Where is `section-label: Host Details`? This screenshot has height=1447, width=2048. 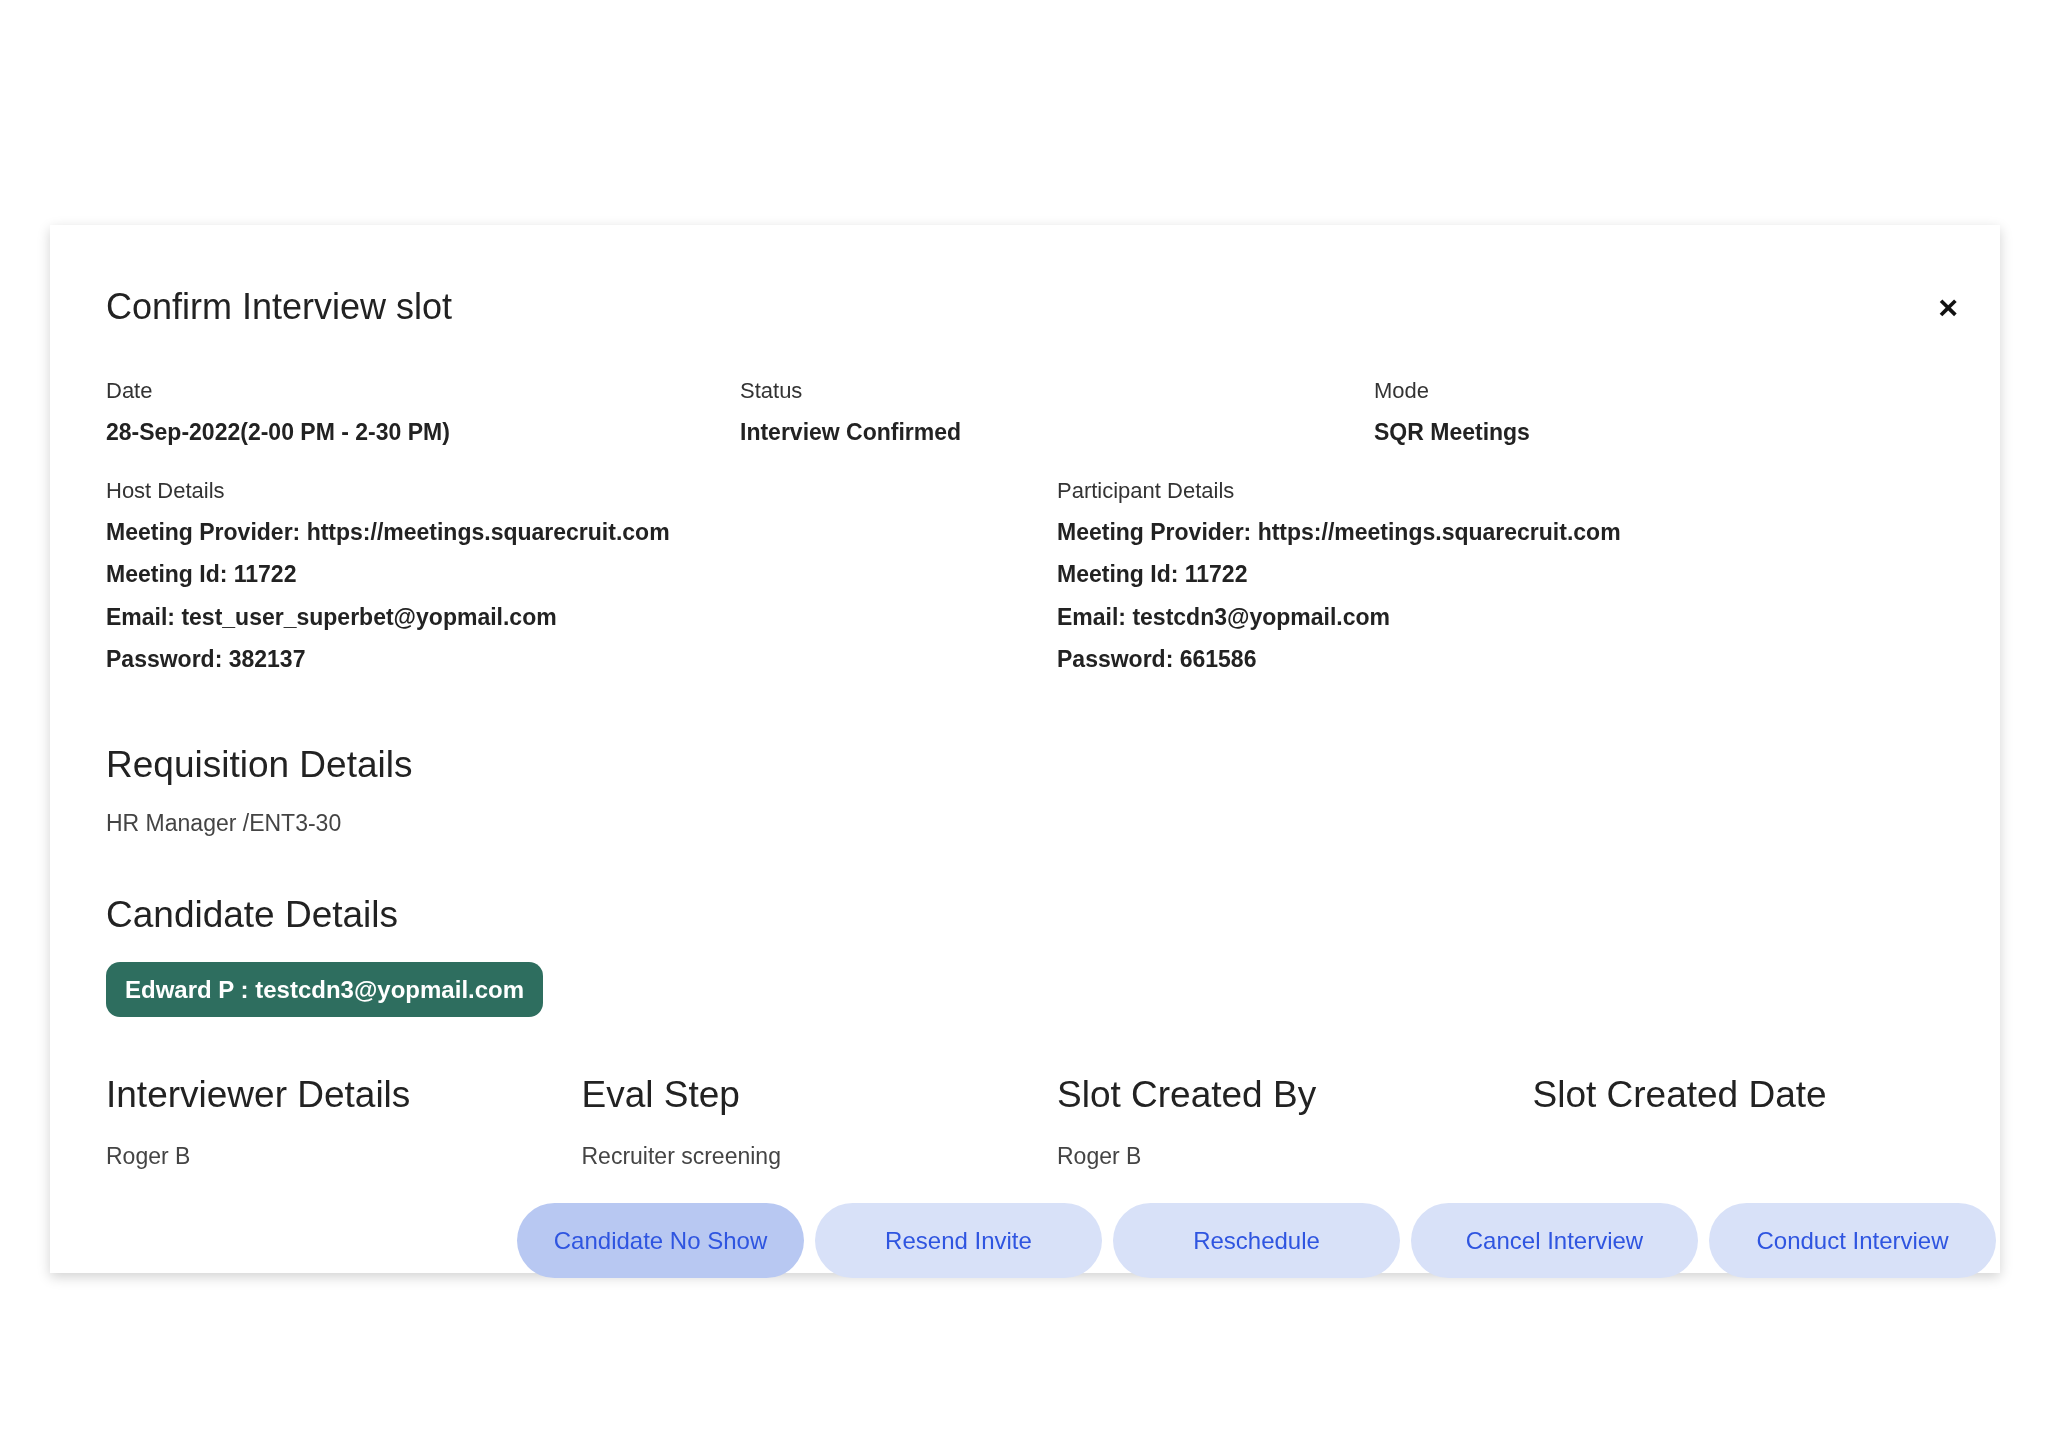 section-label: Host Details is located at coordinates (166, 490).